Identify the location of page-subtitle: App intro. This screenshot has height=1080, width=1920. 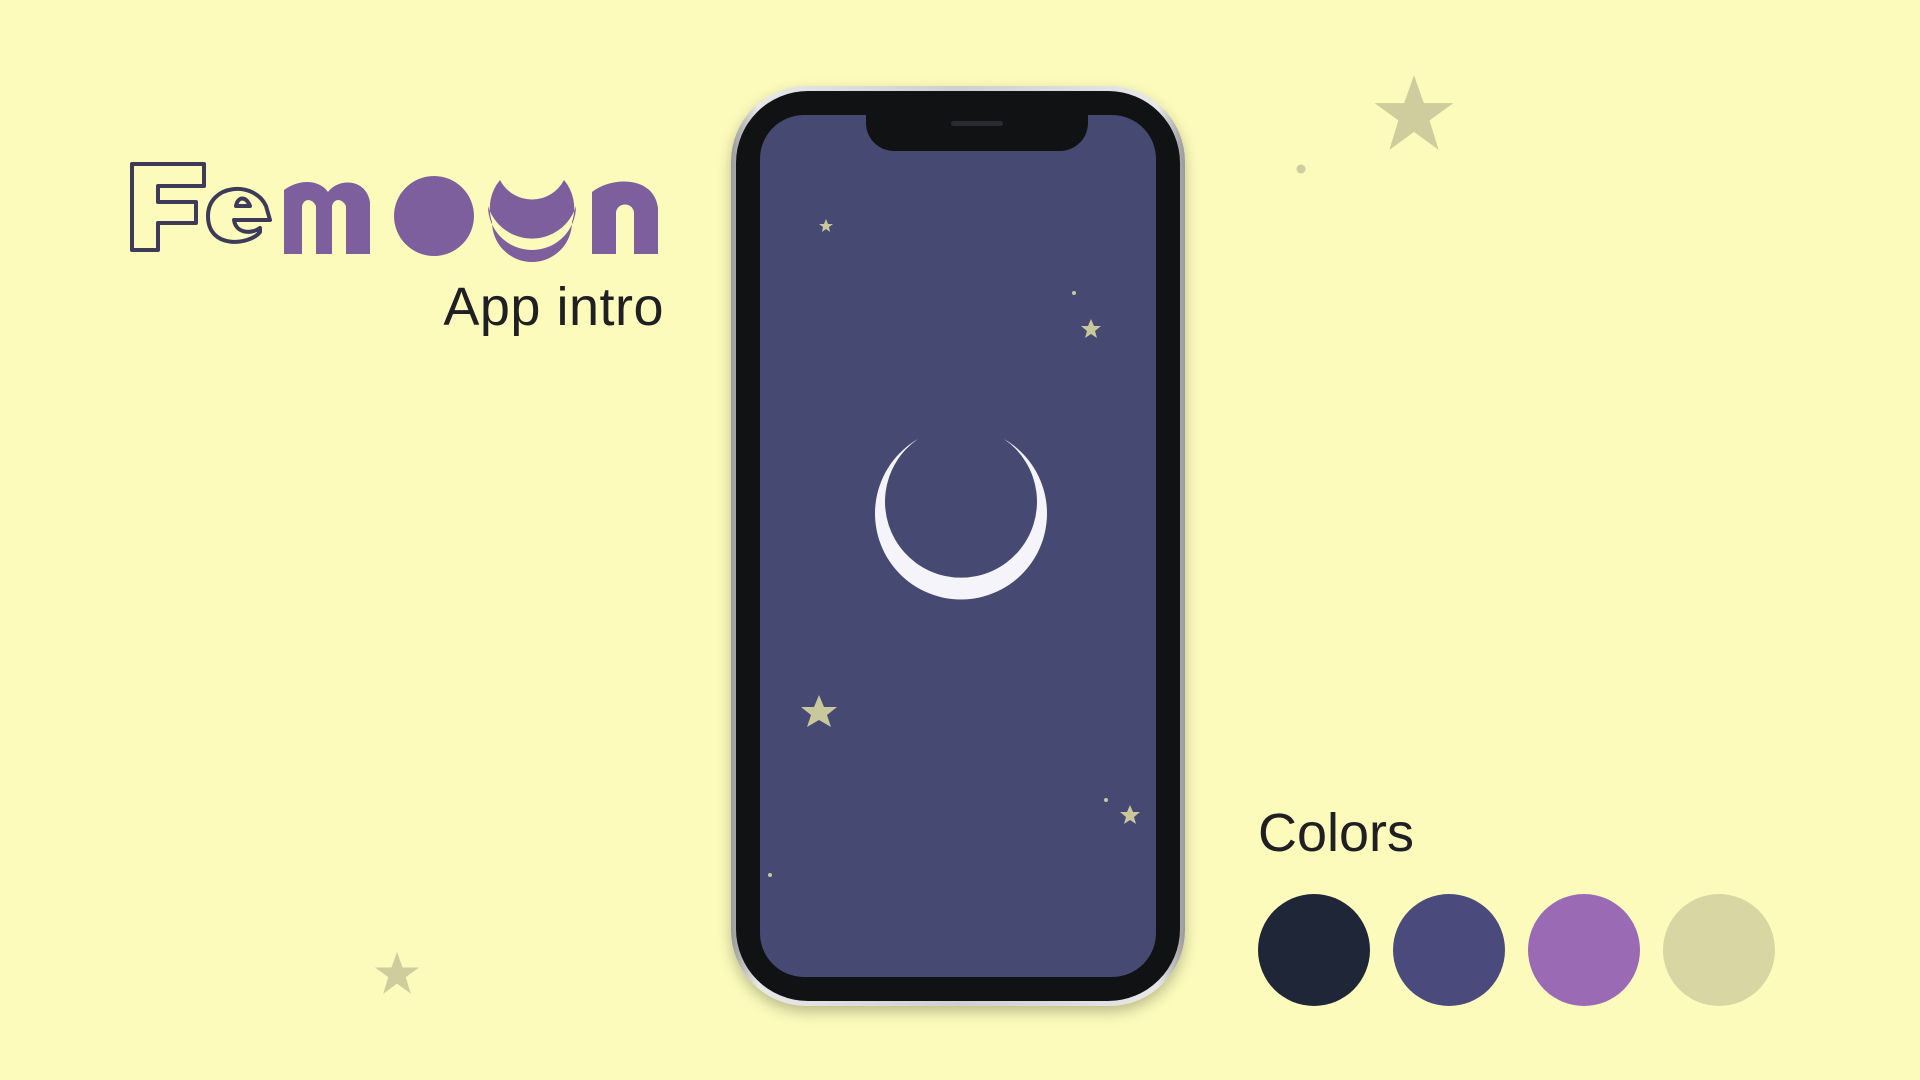
(553, 307).